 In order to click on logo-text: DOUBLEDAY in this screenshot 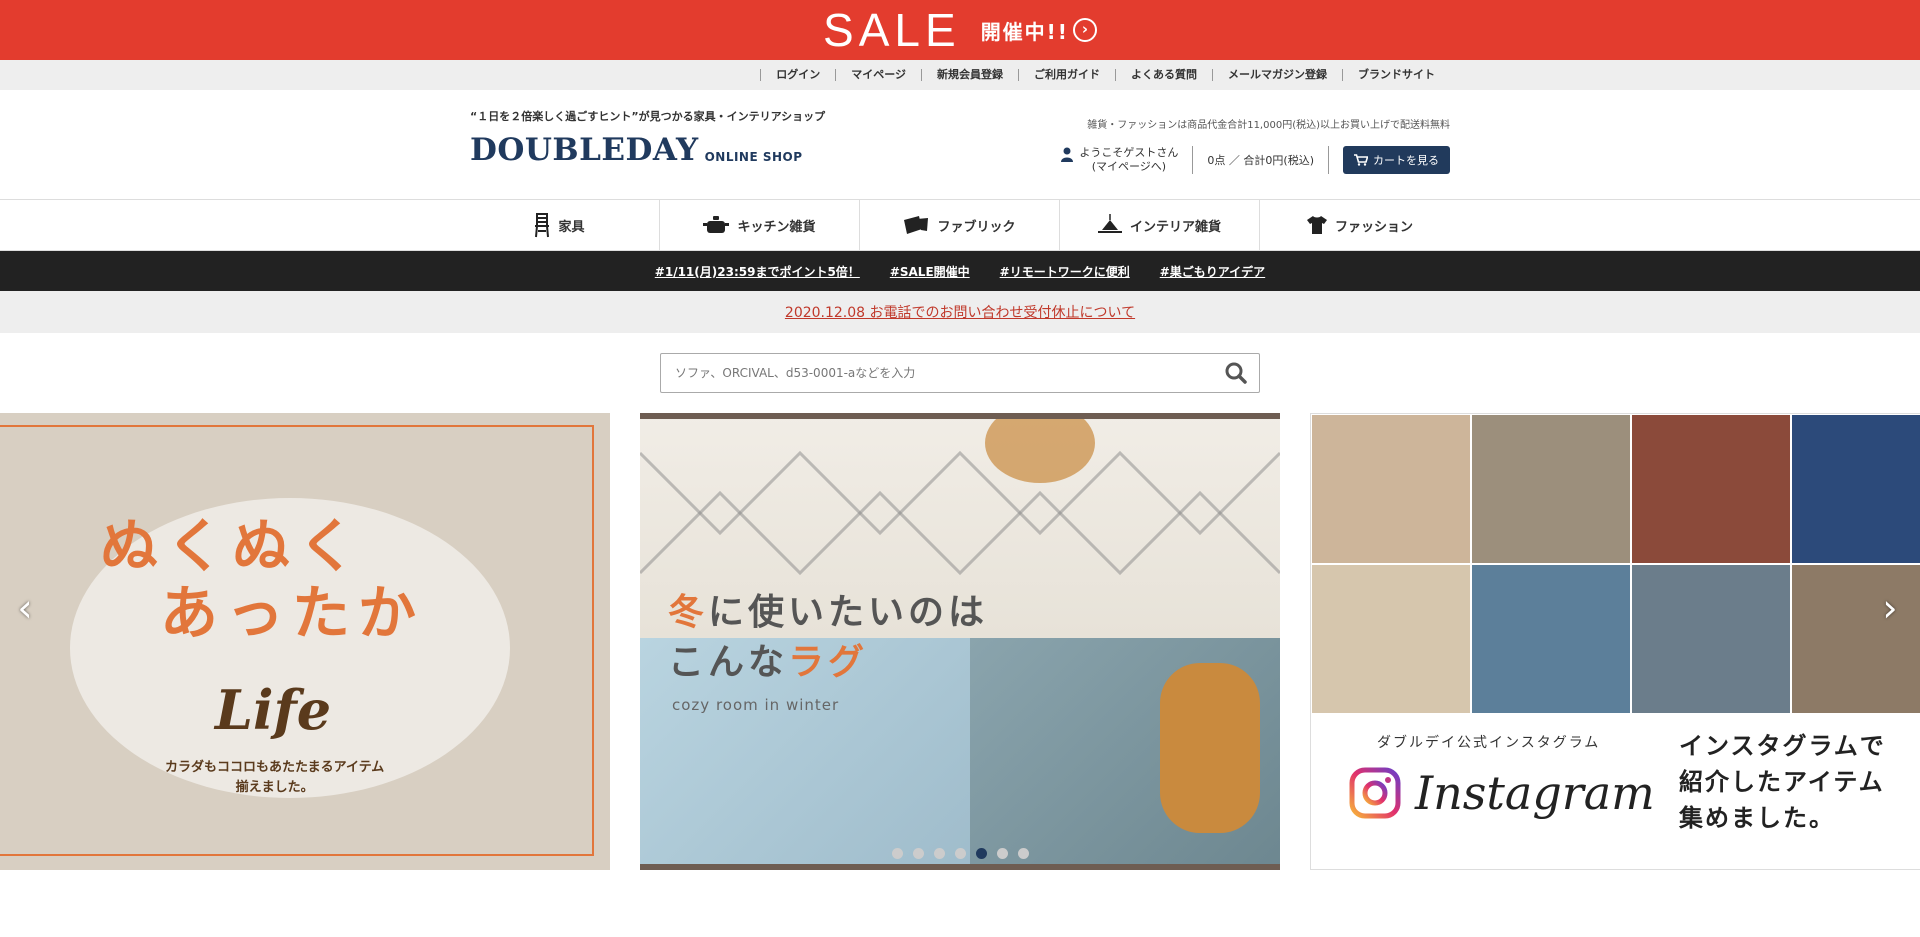, I will do `click(584, 150)`.